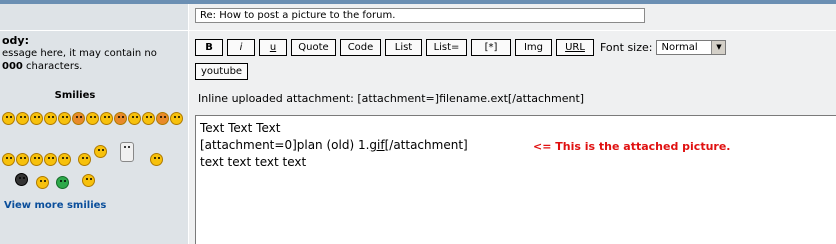 This screenshot has height=244, width=836. What do you see at coordinates (12, 66) in the screenshot?
I see `body-desc-char-limit: 000` at bounding box center [12, 66].